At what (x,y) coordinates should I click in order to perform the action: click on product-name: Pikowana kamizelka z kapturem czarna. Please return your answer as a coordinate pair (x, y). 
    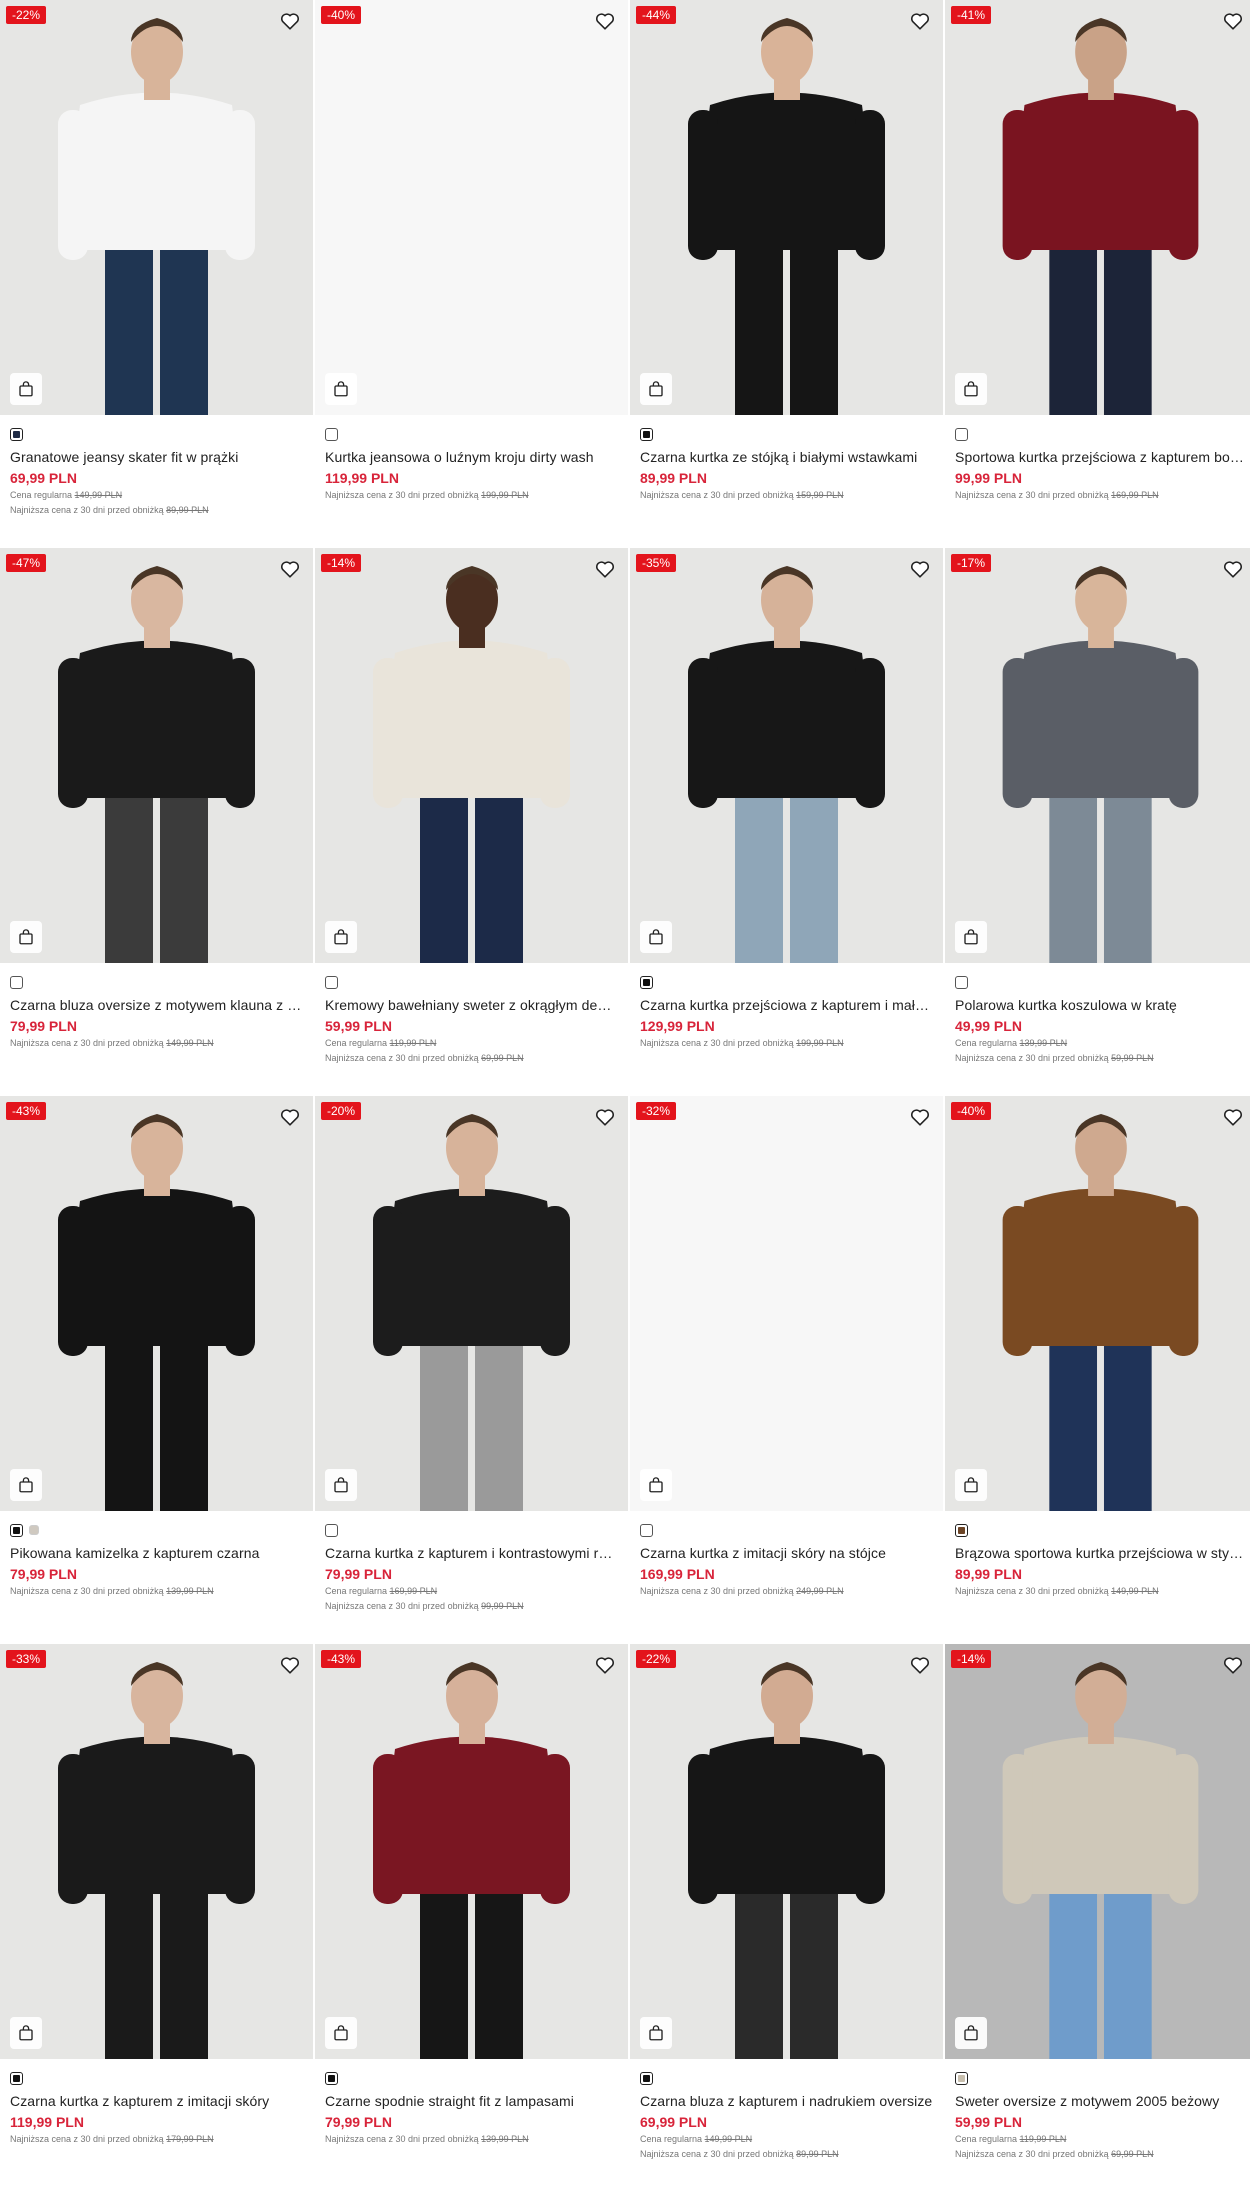
    Looking at the image, I should click on (156, 1553).